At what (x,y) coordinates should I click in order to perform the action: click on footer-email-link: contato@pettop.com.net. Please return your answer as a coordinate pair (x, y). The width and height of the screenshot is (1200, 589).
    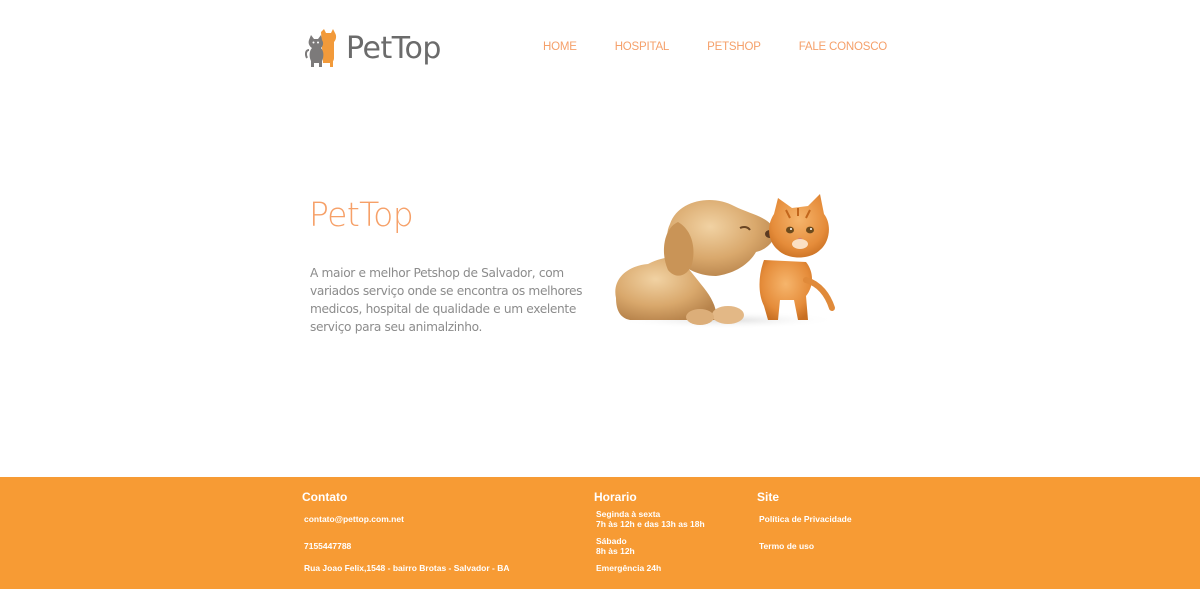
    Looking at the image, I should click on (354, 519).